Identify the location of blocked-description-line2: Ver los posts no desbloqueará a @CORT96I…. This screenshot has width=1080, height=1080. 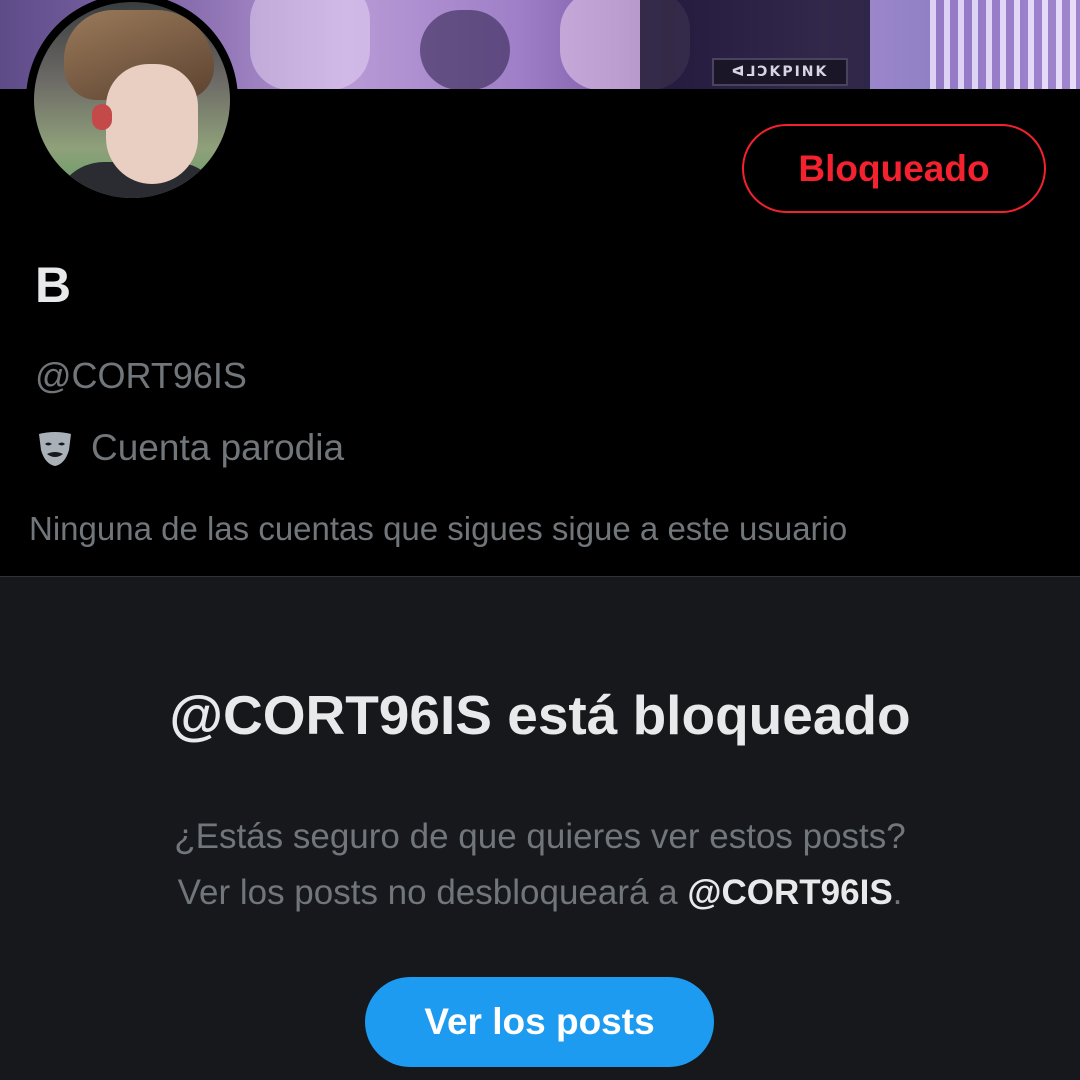
(540, 892).